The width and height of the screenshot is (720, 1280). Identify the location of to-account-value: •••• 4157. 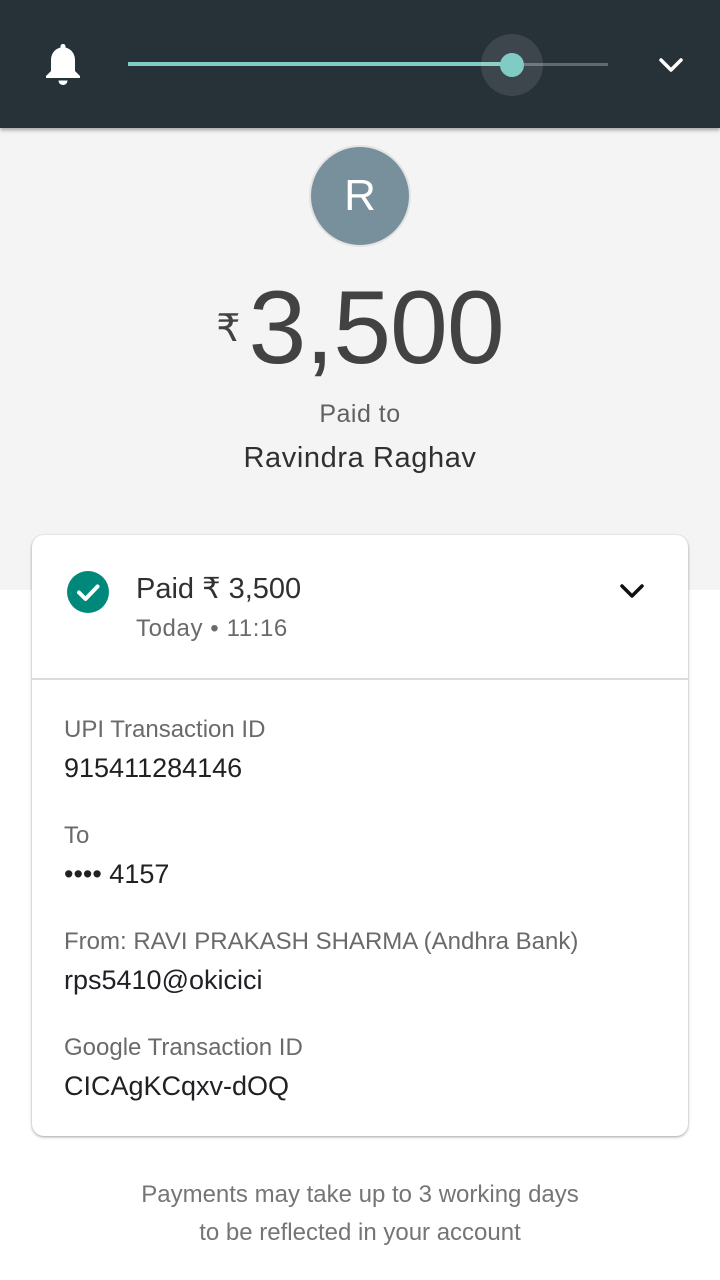
(117, 874).